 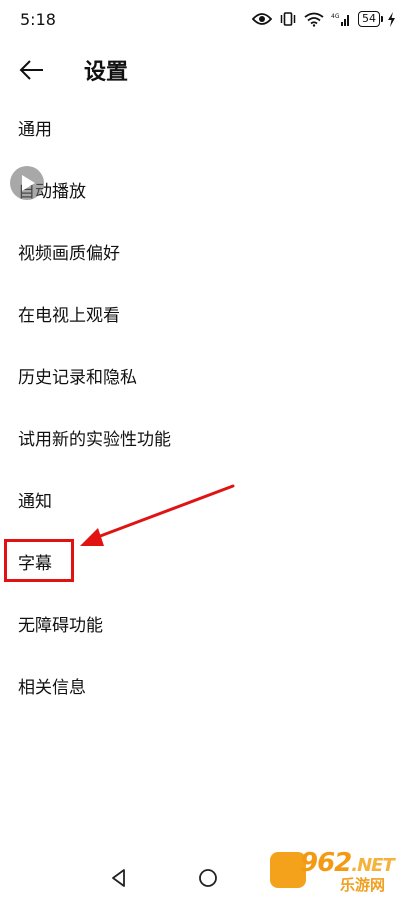 What do you see at coordinates (370, 19) in the screenshot?
I see `battery-icon: 54` at bounding box center [370, 19].